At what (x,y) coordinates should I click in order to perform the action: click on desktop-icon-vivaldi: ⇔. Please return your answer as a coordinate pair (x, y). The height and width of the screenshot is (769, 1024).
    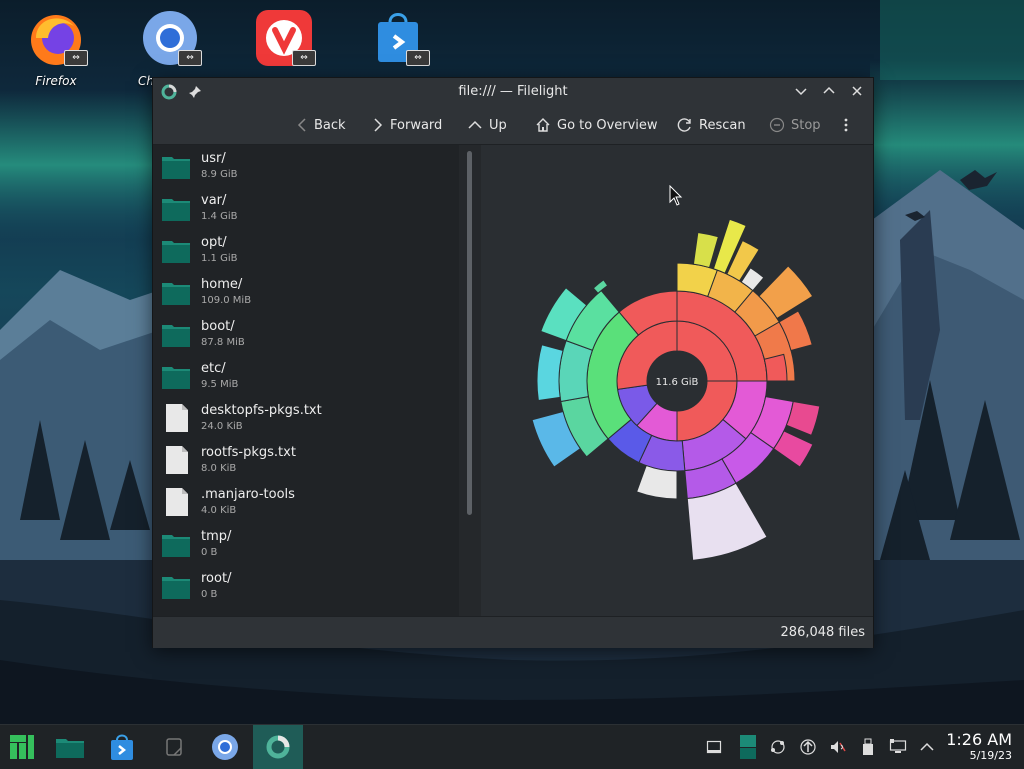
    Looking at the image, I should click on (284, 41).